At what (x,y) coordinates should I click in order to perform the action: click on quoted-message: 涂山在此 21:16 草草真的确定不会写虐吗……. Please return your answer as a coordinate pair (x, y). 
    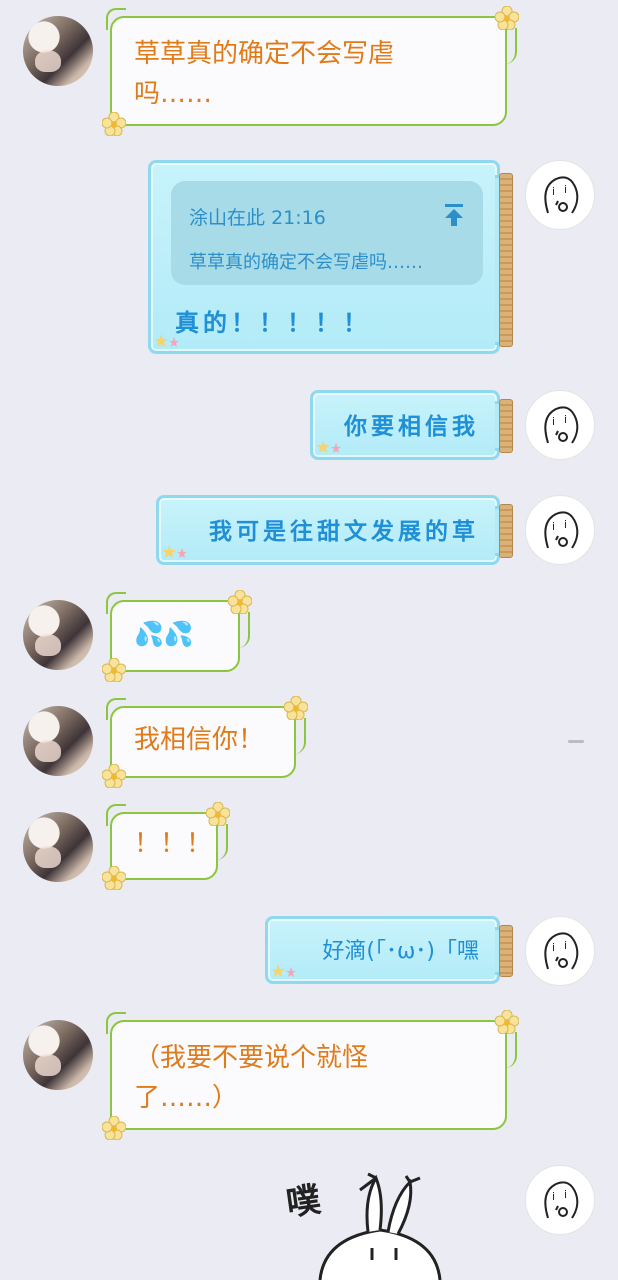
    Looking at the image, I should click on (327, 233).